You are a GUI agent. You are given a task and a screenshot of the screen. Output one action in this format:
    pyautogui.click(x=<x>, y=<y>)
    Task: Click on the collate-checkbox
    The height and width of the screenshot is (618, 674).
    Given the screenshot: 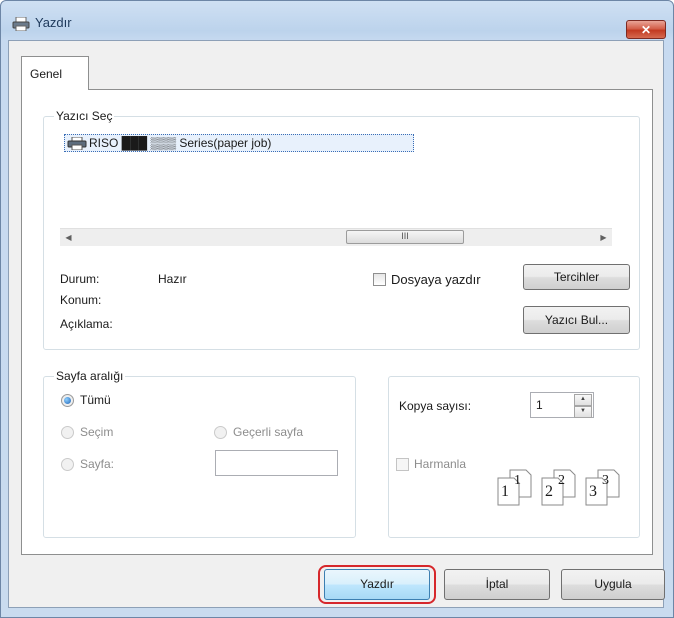 What is the action you would take?
    pyautogui.click(x=402, y=464)
    